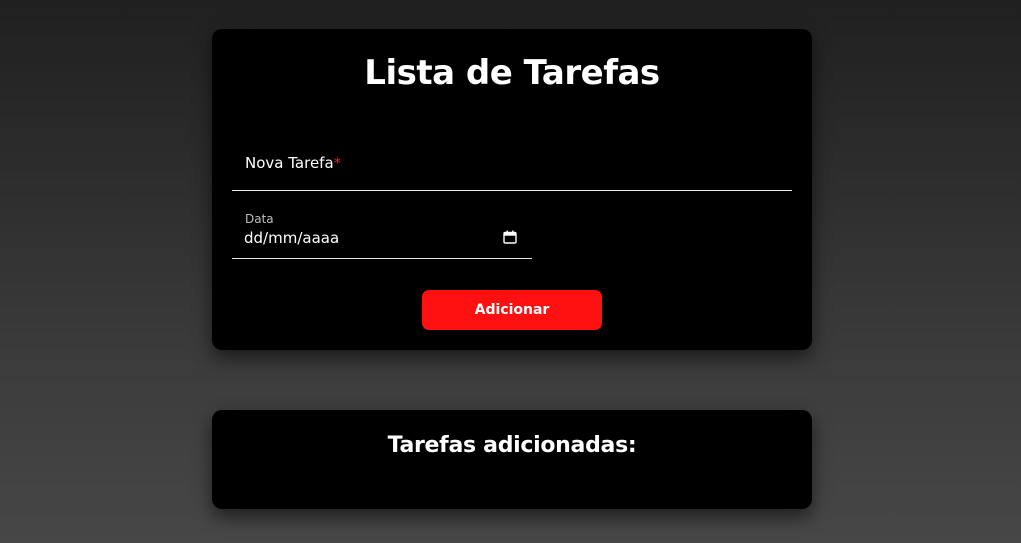 Image resolution: width=1021 pixels, height=543 pixels. What do you see at coordinates (512, 445) in the screenshot?
I see `task-list-title: Tarefas adicionadas:` at bounding box center [512, 445].